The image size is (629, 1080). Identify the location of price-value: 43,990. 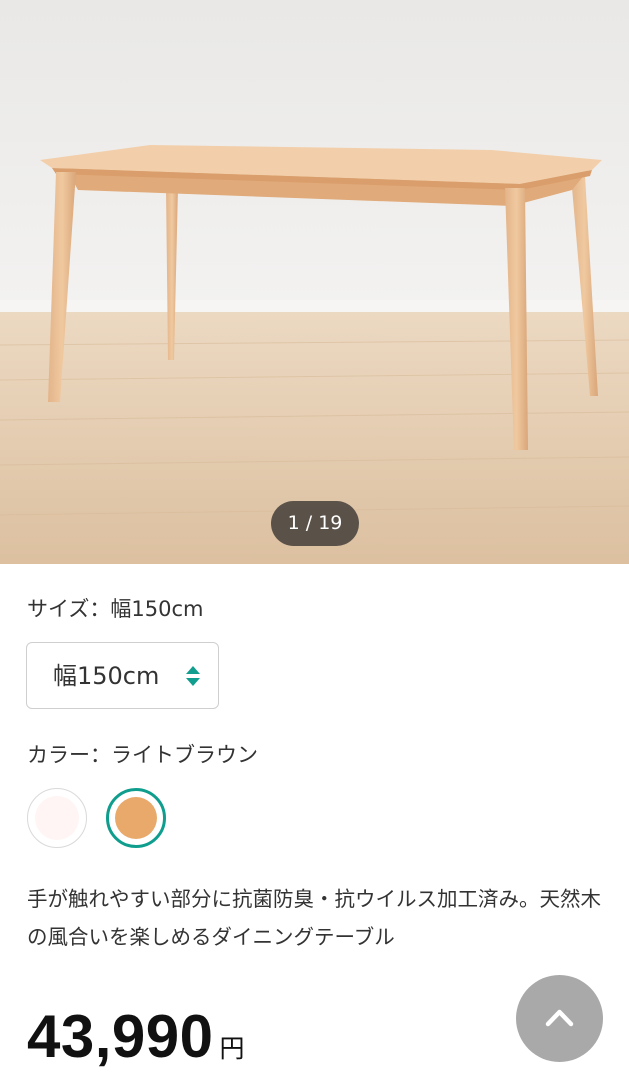
(120, 1036).